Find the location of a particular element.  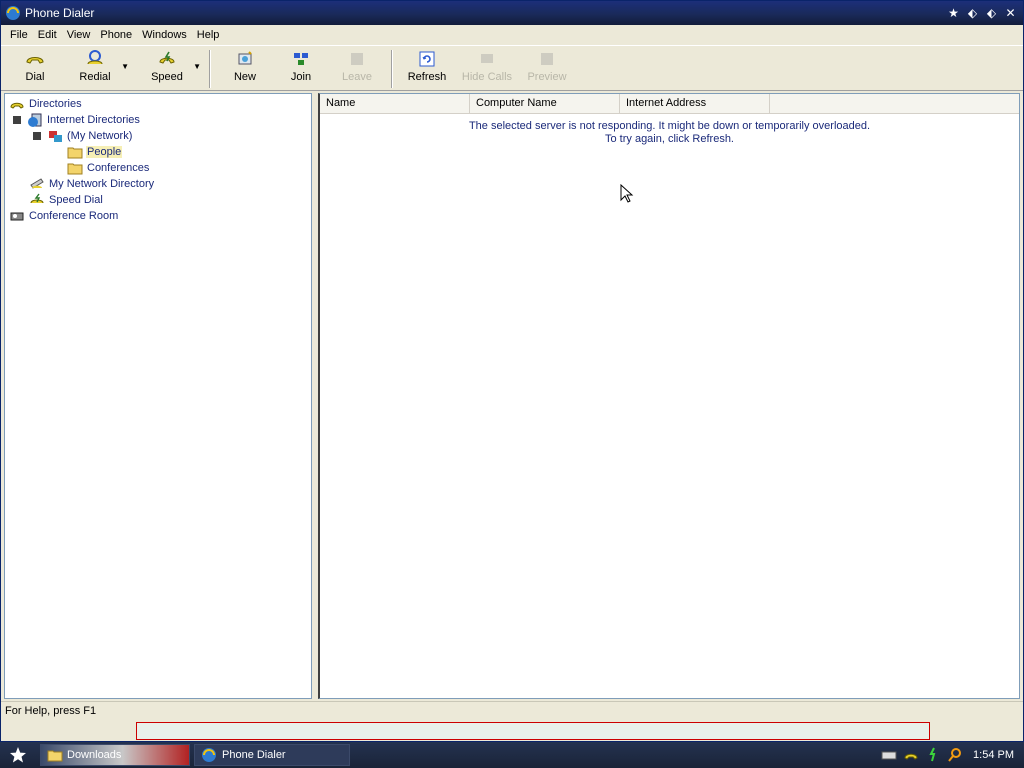

refresh-button: Refresh is located at coordinates (427, 70).